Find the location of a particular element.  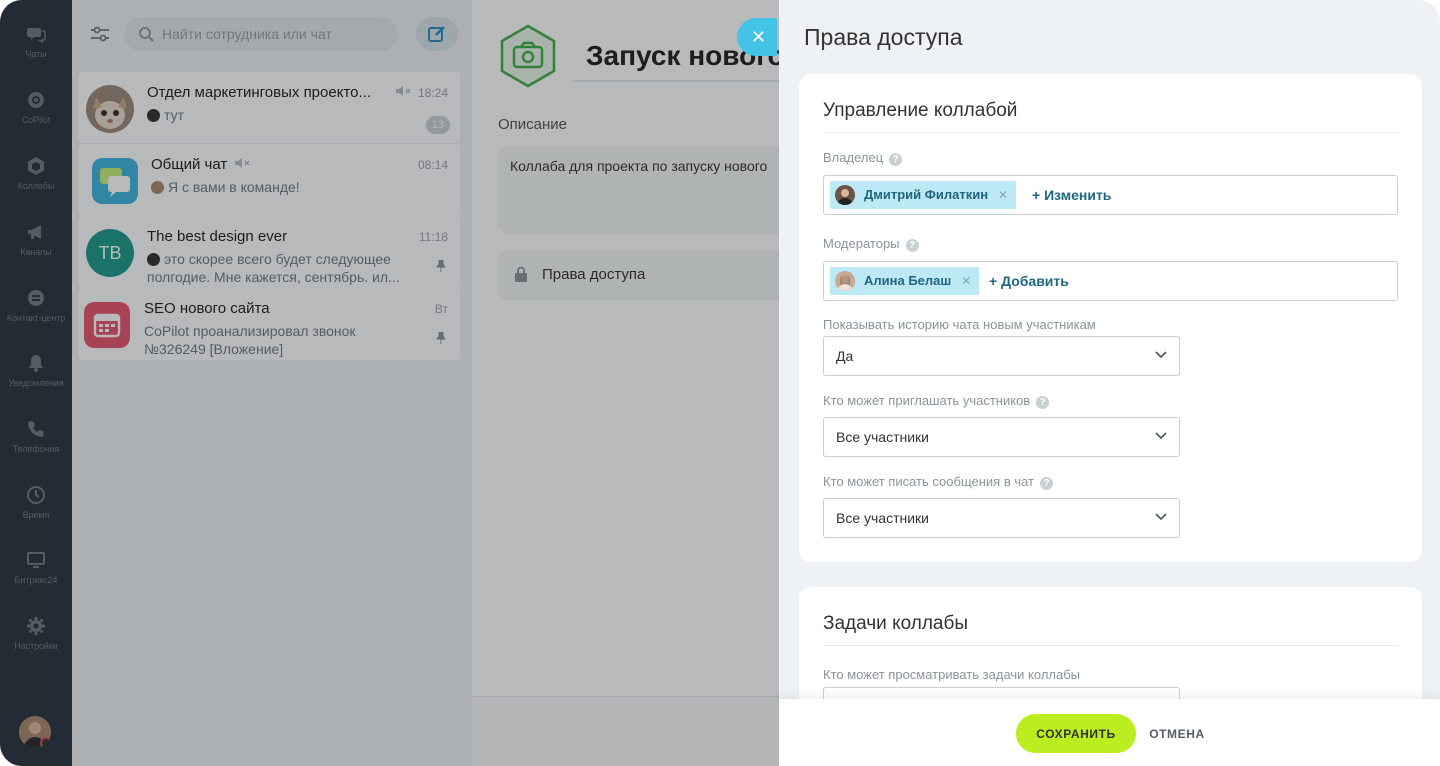

nav-item-chats: Чаты is located at coordinates (36, 54).